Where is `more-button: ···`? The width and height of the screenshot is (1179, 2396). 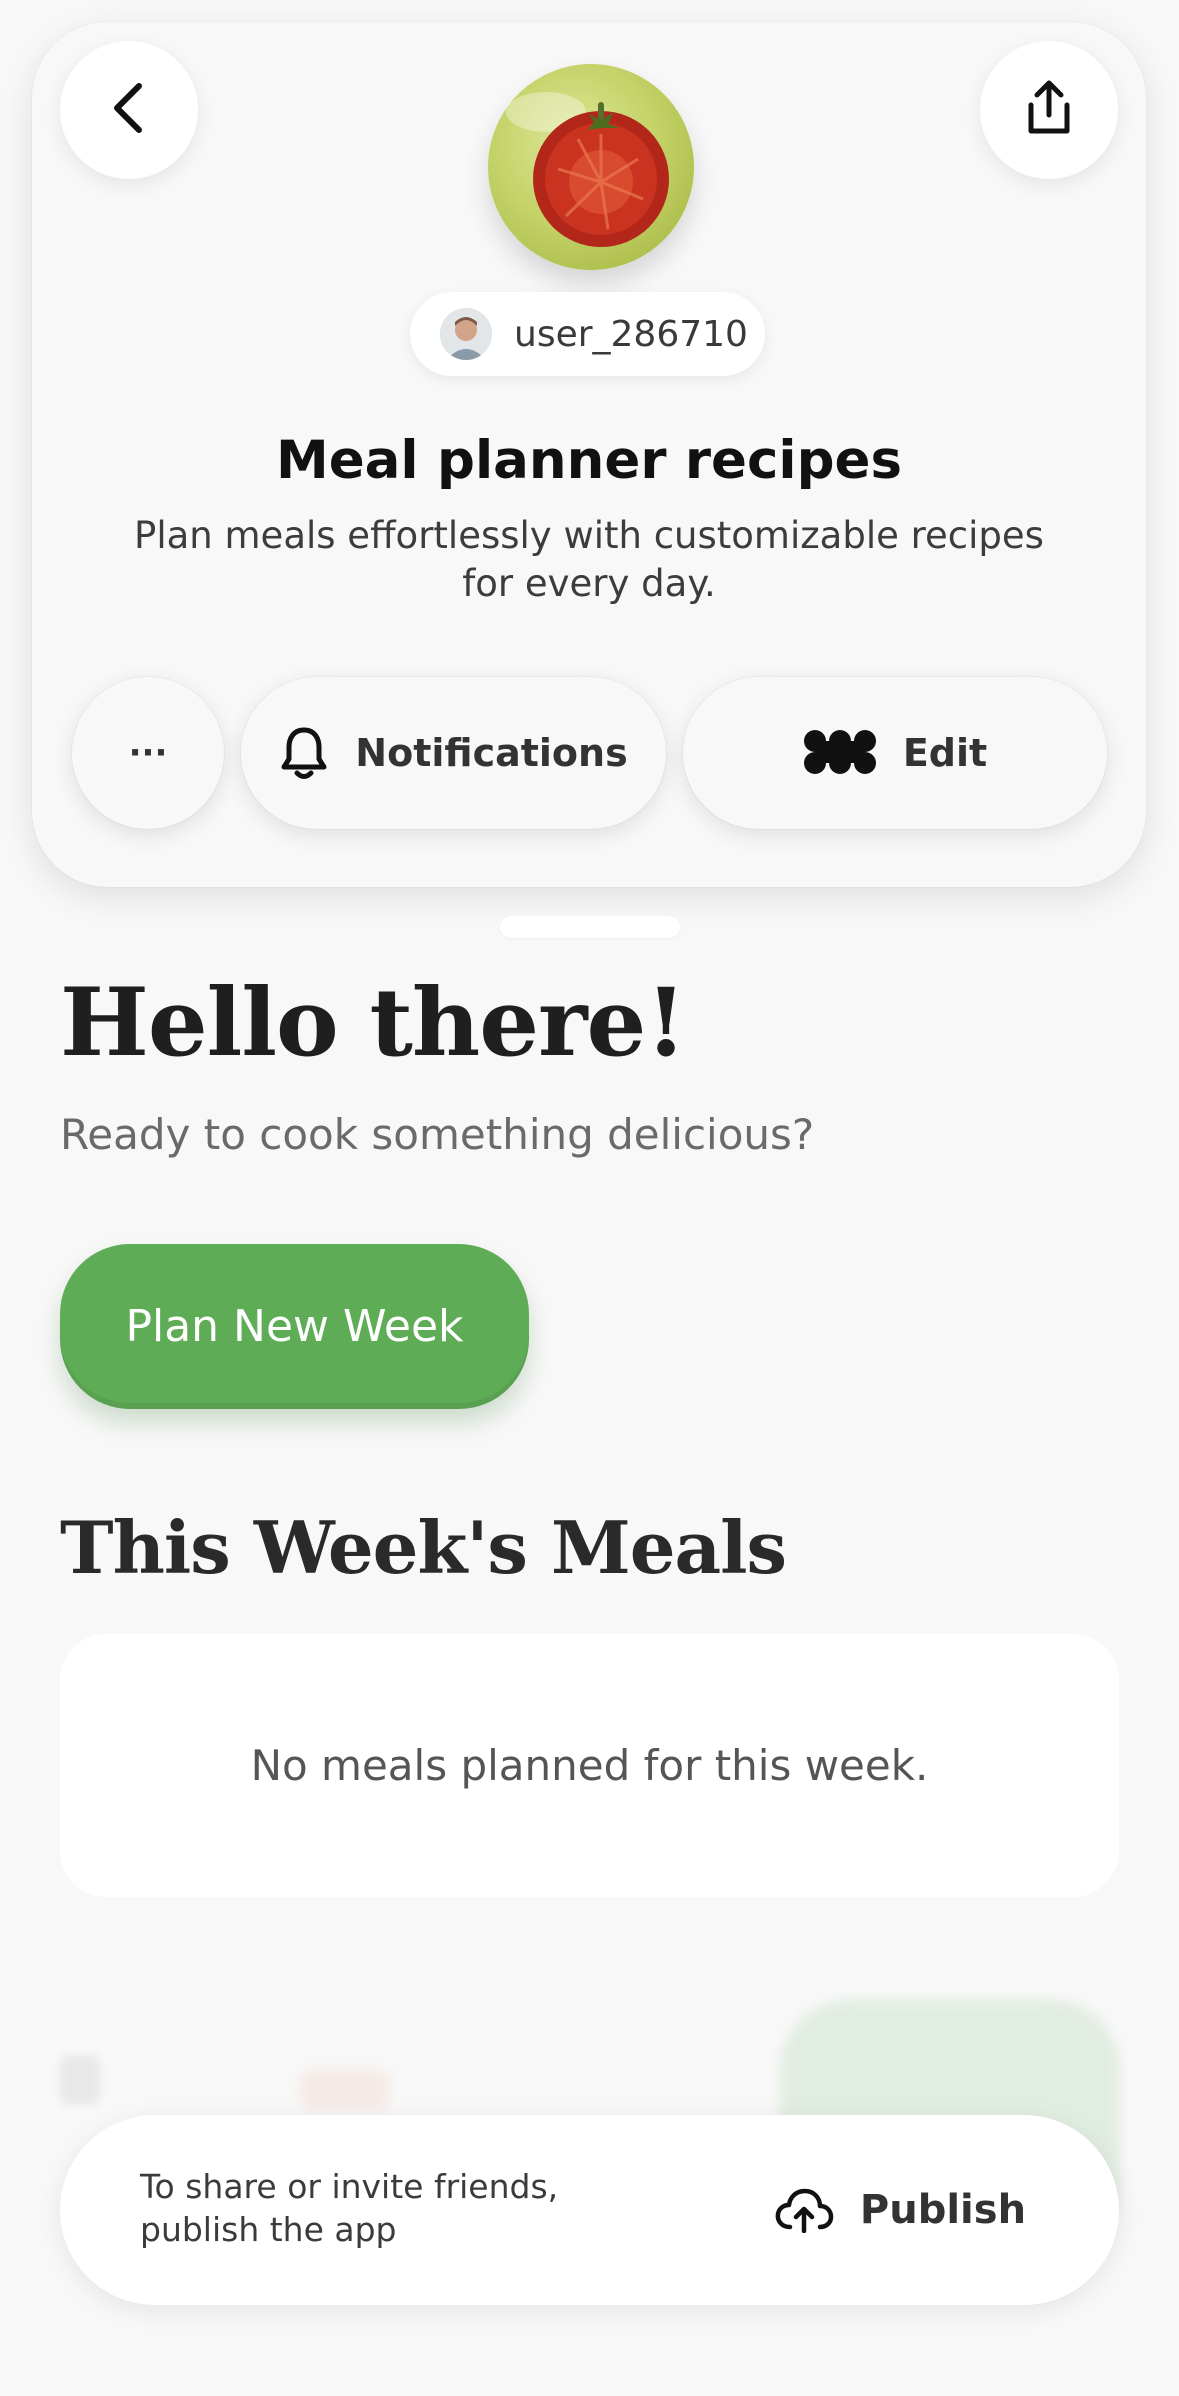
more-button: ··· is located at coordinates (148, 753).